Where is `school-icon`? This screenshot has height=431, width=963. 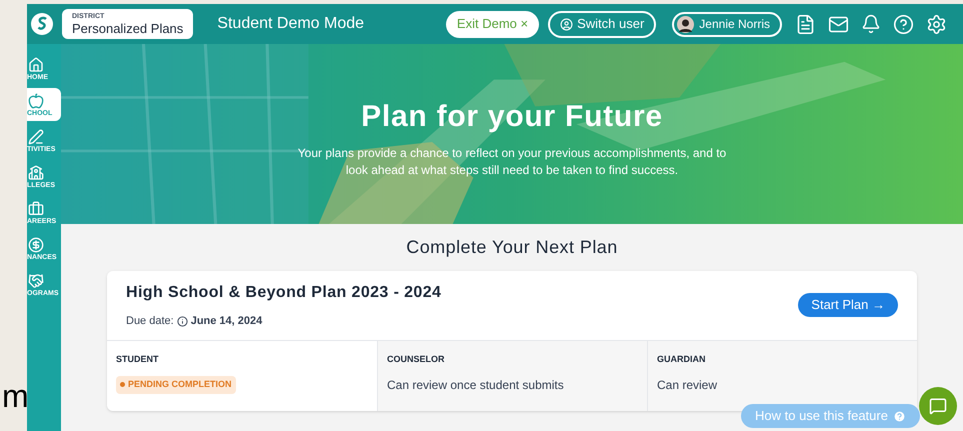
school-icon is located at coordinates (36, 172).